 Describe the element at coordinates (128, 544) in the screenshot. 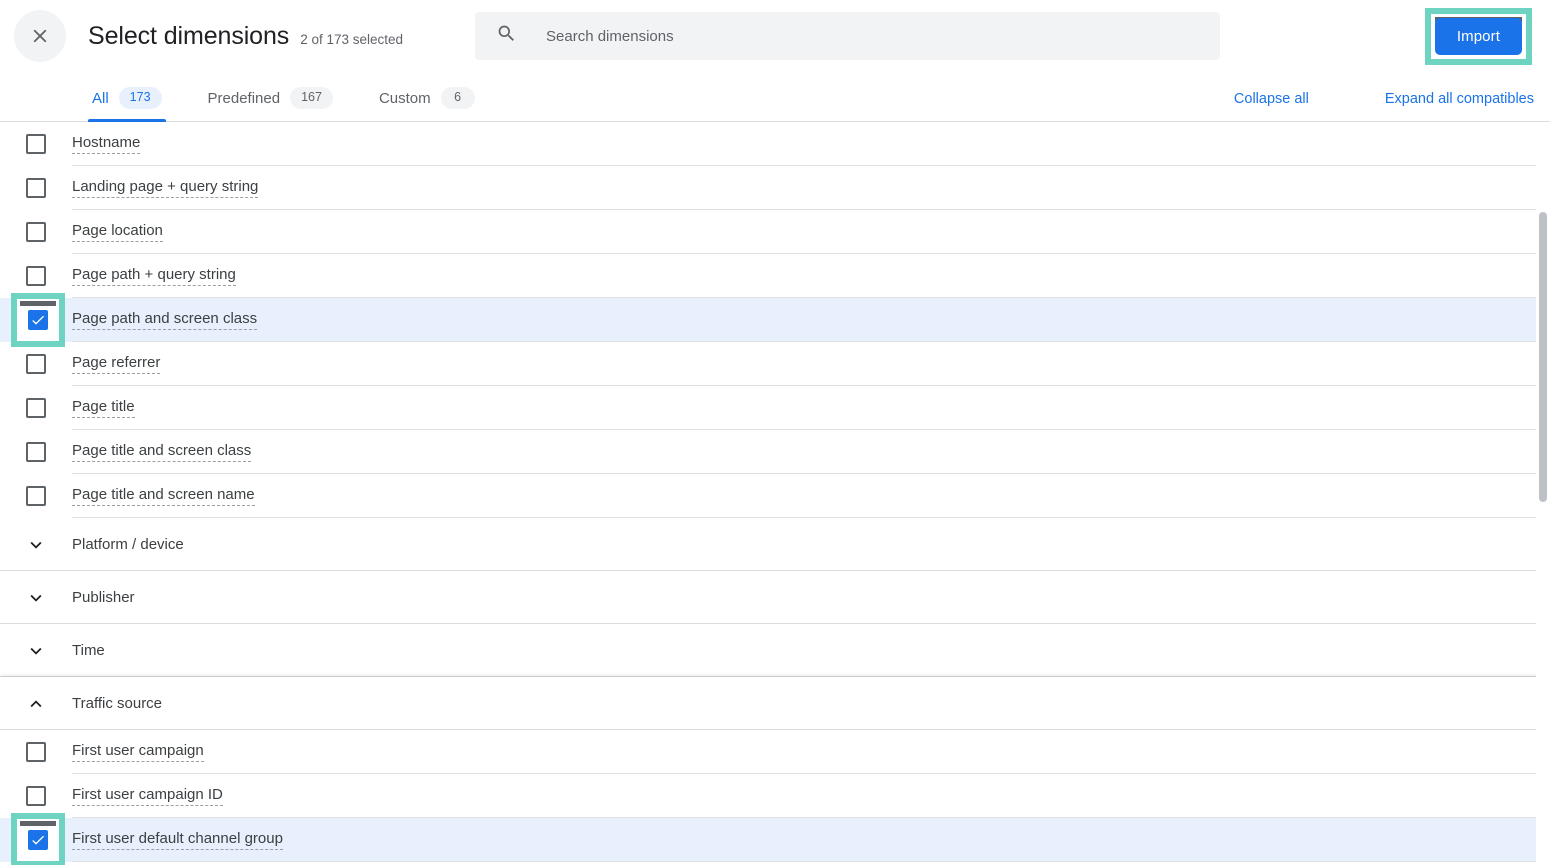

I see `group-label: Platform / device` at that location.